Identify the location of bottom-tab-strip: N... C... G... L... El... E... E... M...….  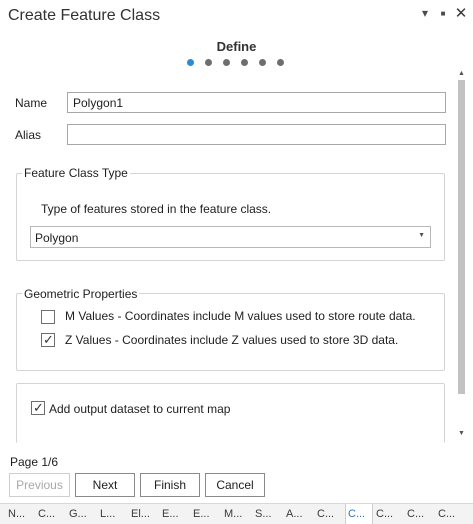
(236, 513).